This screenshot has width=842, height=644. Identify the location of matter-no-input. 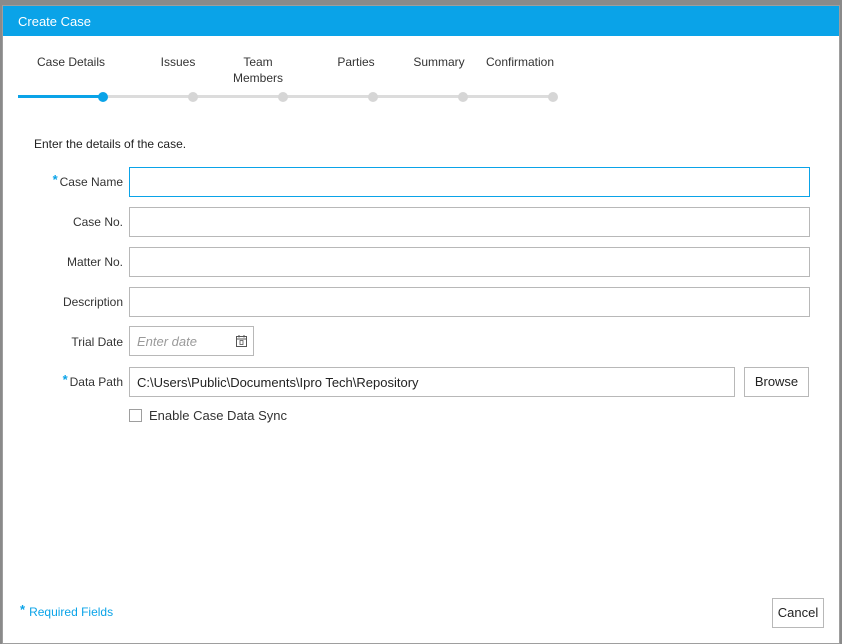
(469, 262).